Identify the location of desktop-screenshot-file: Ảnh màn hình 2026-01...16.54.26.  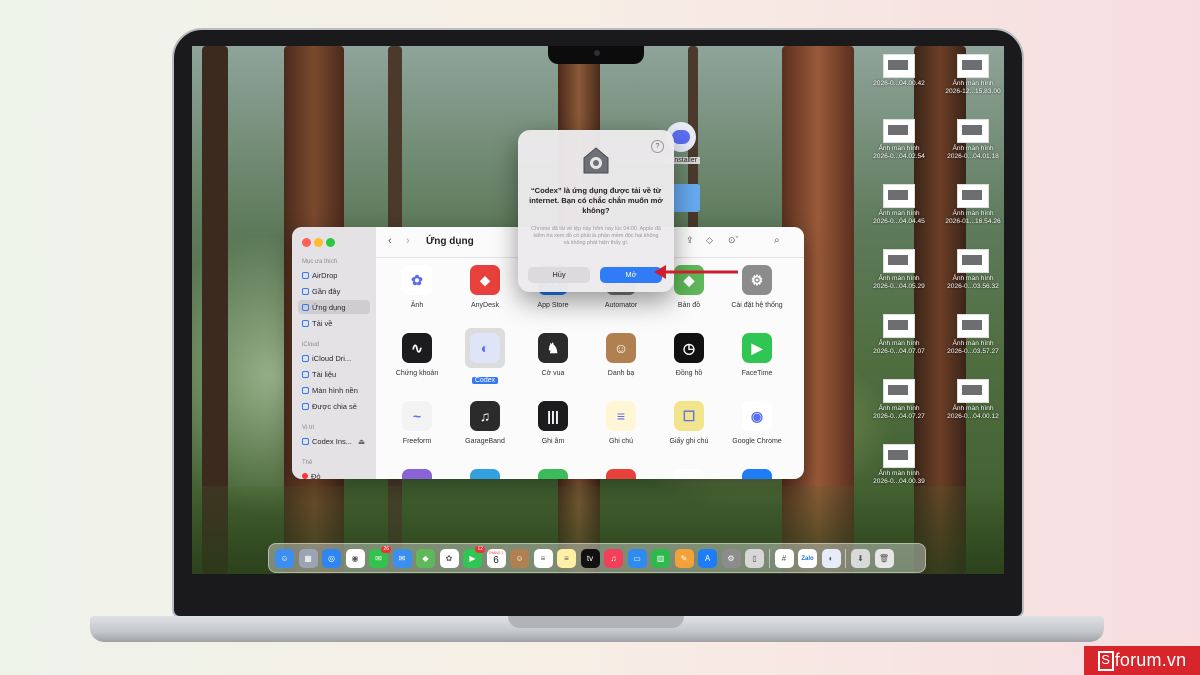
(973, 205).